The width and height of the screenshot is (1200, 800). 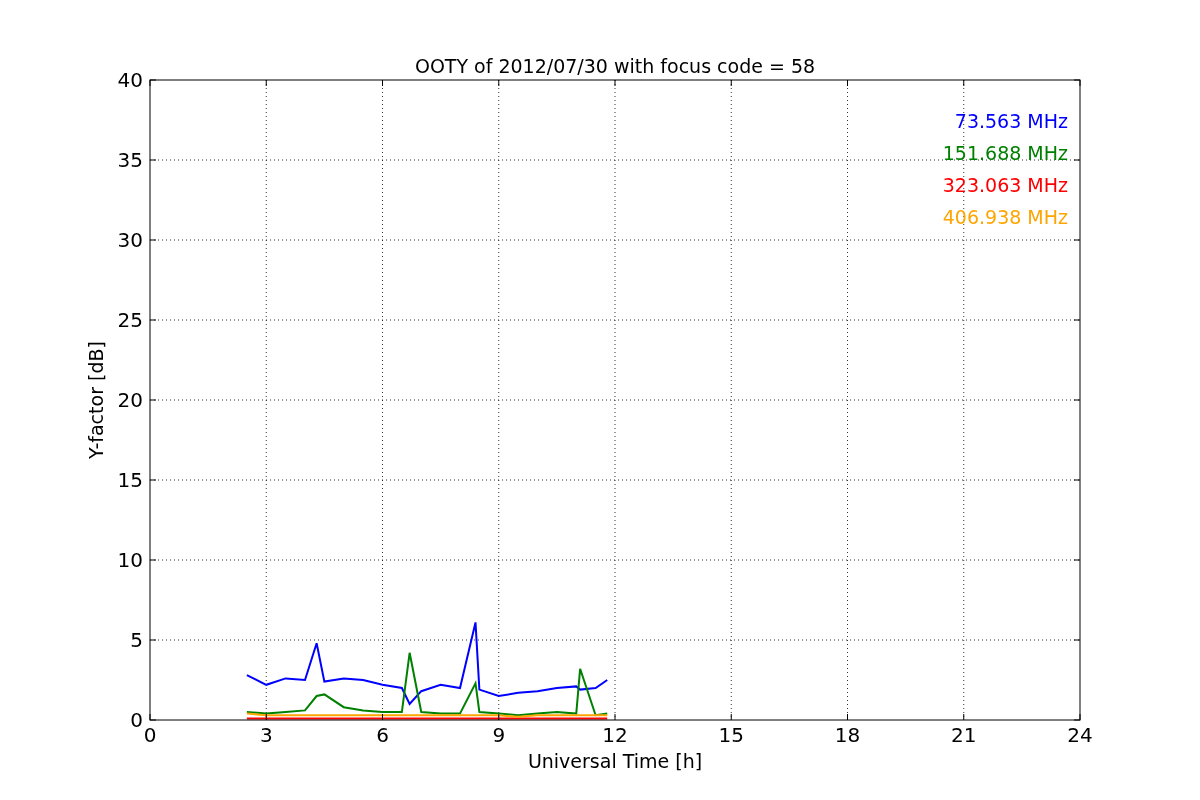 I want to click on legend-label: 323.063 MHz, so click(x=1005, y=185).